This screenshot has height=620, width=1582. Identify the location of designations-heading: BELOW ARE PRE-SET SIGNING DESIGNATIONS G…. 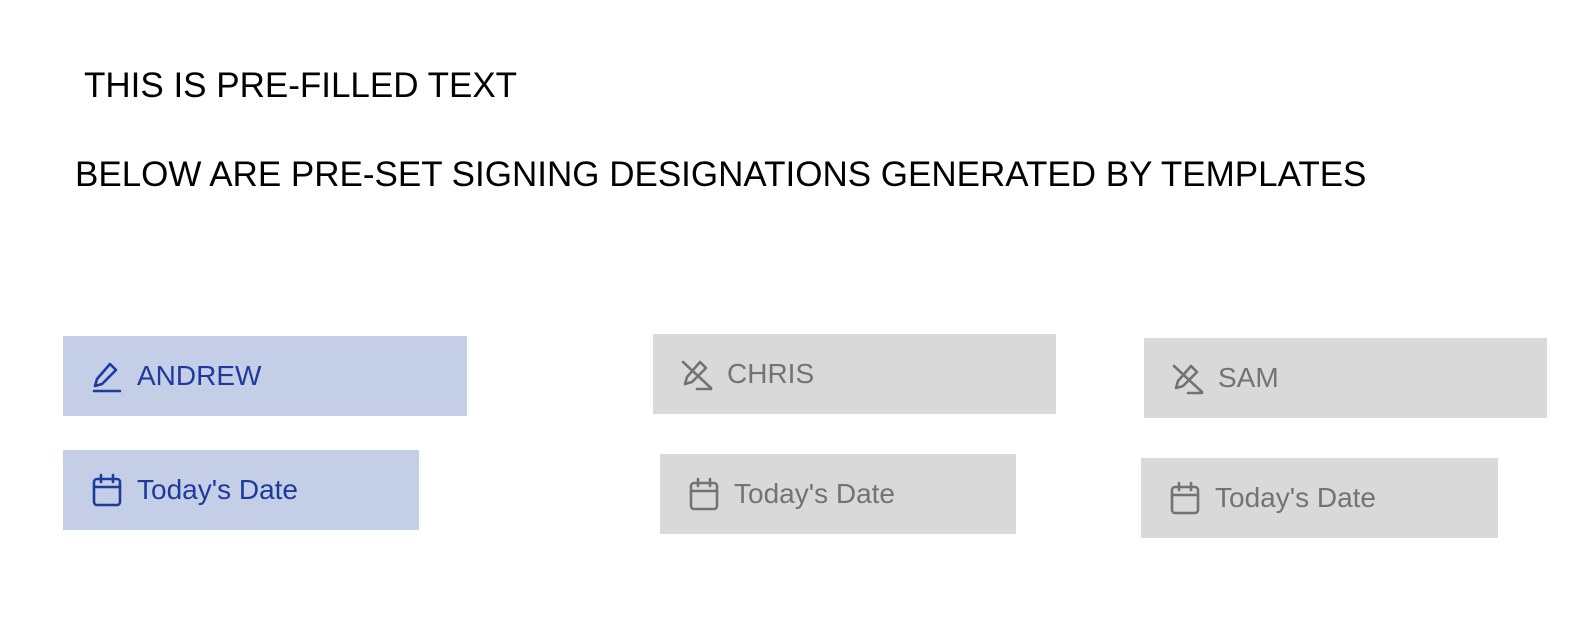
(721, 174).